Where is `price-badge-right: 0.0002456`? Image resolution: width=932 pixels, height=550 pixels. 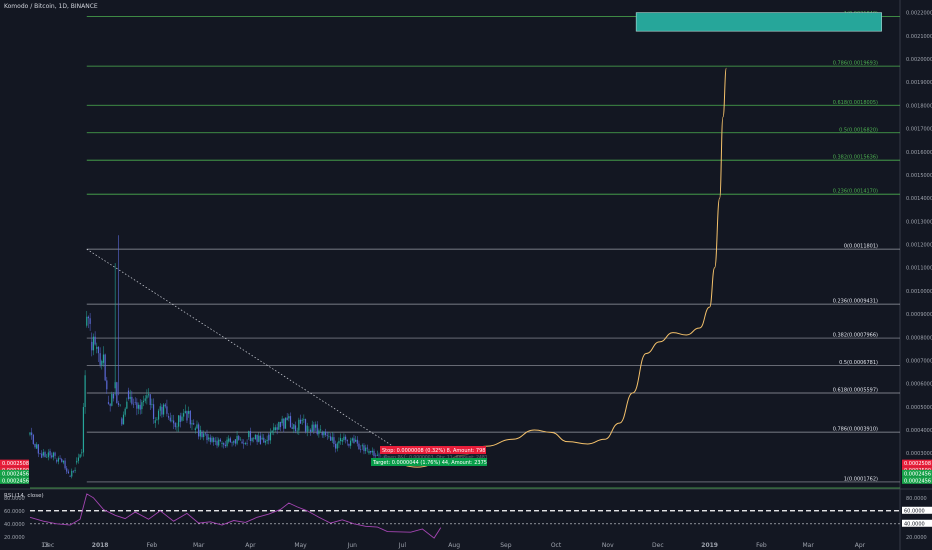 price-badge-right: 0.0002456 is located at coordinates (917, 474).